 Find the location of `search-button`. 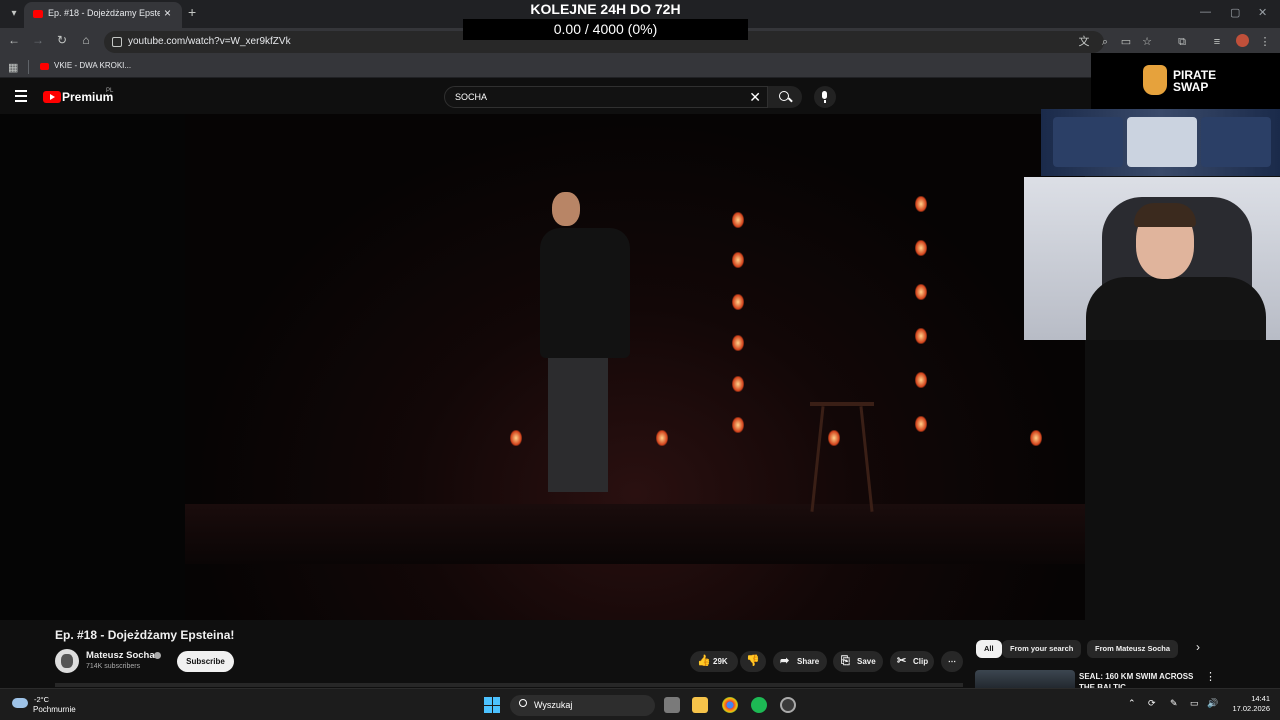

search-button is located at coordinates (785, 97).